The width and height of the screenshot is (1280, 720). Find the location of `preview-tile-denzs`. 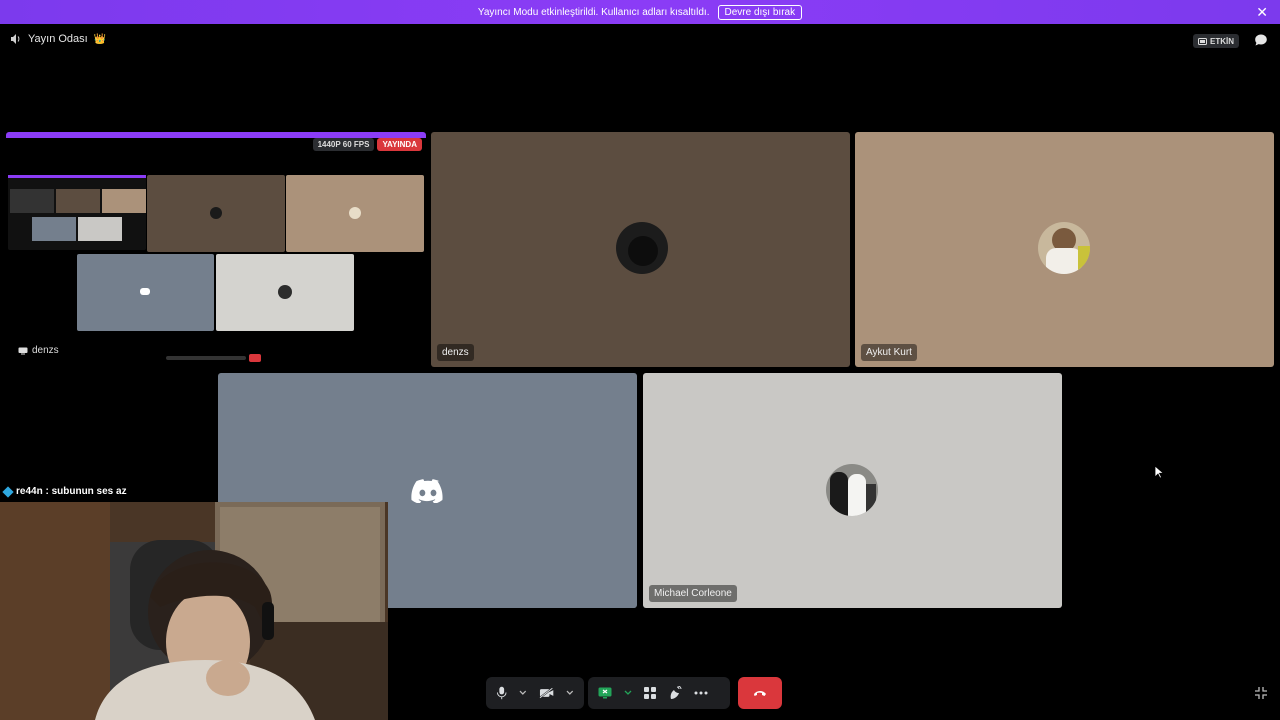

preview-tile-denzs is located at coordinates (216, 213).